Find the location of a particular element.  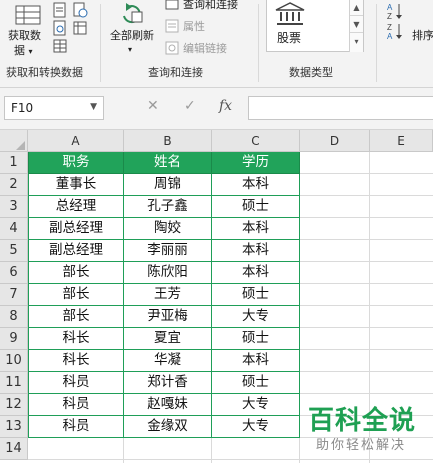

refresh-icon is located at coordinates (132, 13).